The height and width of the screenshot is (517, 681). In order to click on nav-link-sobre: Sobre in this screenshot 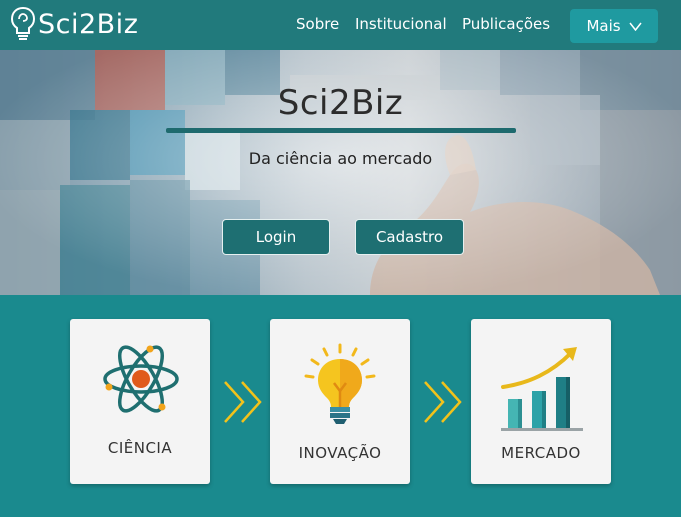, I will do `click(317, 24)`.